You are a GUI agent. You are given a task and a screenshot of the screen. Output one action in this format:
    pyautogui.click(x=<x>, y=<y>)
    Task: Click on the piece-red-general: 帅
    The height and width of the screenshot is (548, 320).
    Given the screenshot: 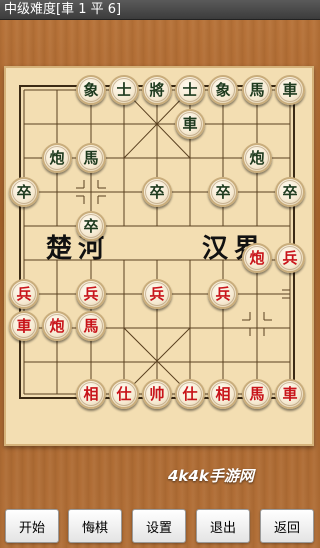 What is the action you would take?
    pyautogui.click(x=157, y=394)
    